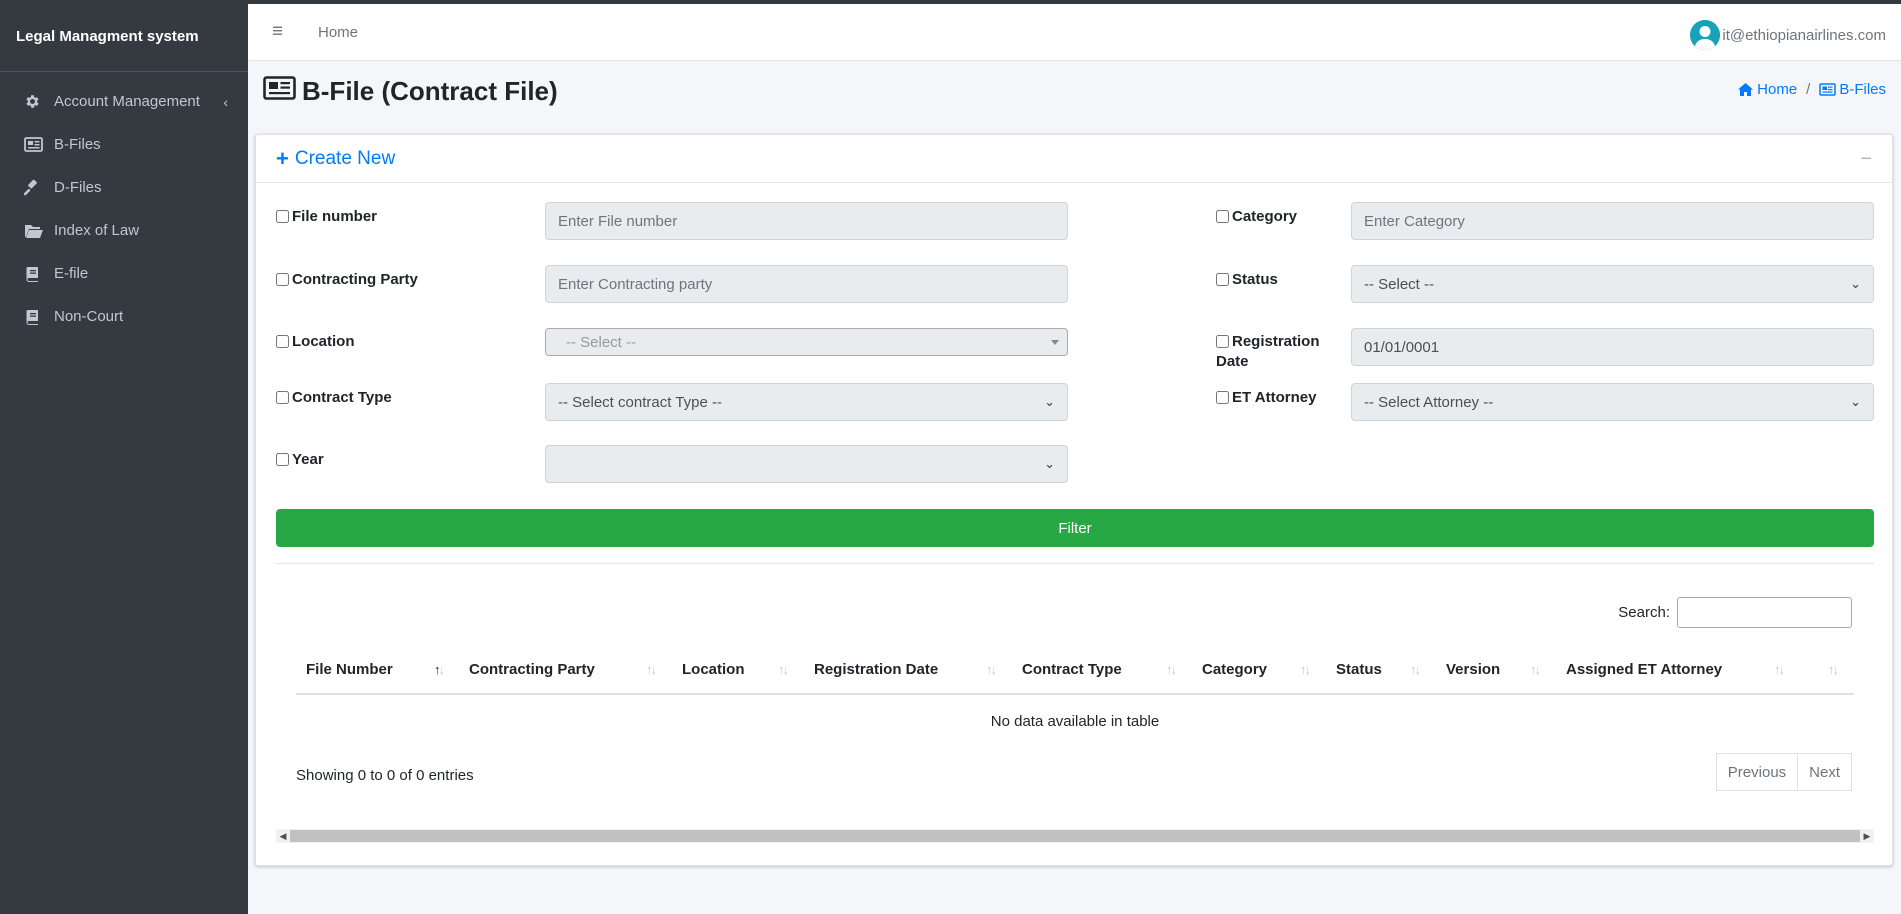  What do you see at coordinates (806, 284) in the screenshot?
I see `contracting-party-input: Enter Contracting party` at bounding box center [806, 284].